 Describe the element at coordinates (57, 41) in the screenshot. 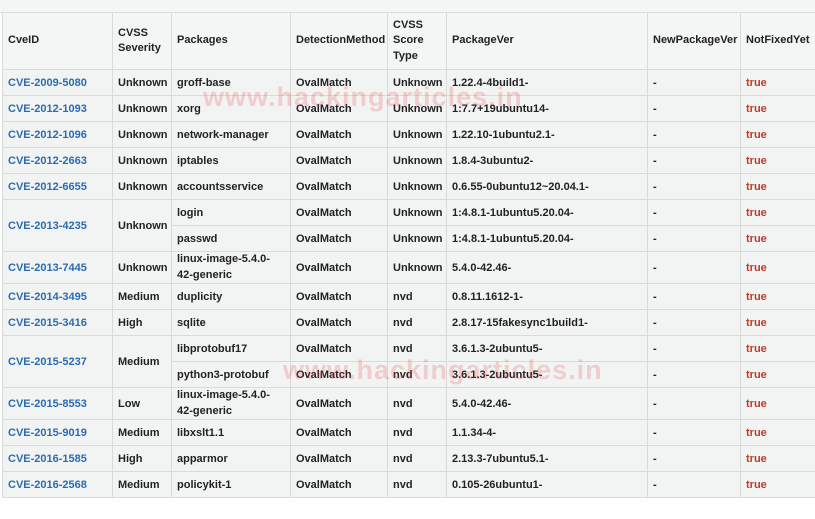

I see `column-header-cveid: CveID` at that location.